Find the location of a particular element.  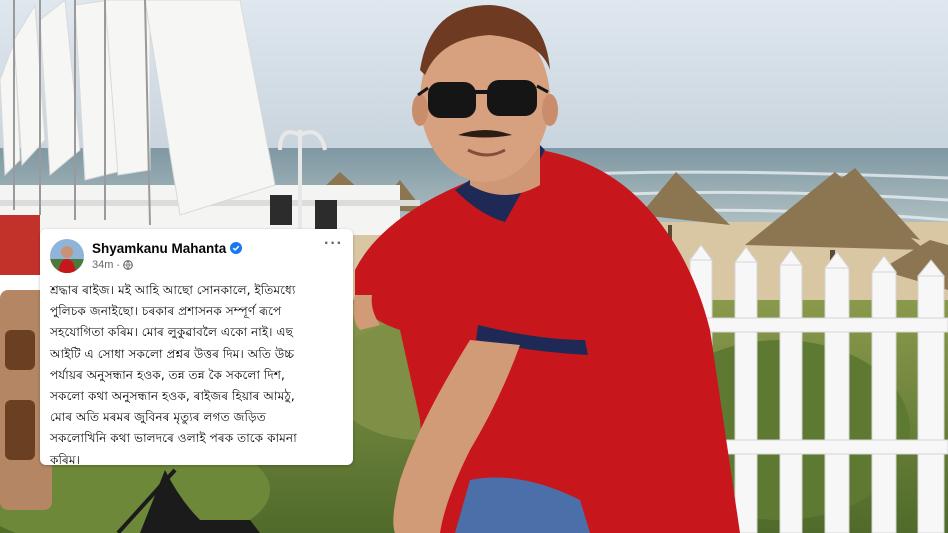

post-subline: 34m · is located at coordinates (167, 265).